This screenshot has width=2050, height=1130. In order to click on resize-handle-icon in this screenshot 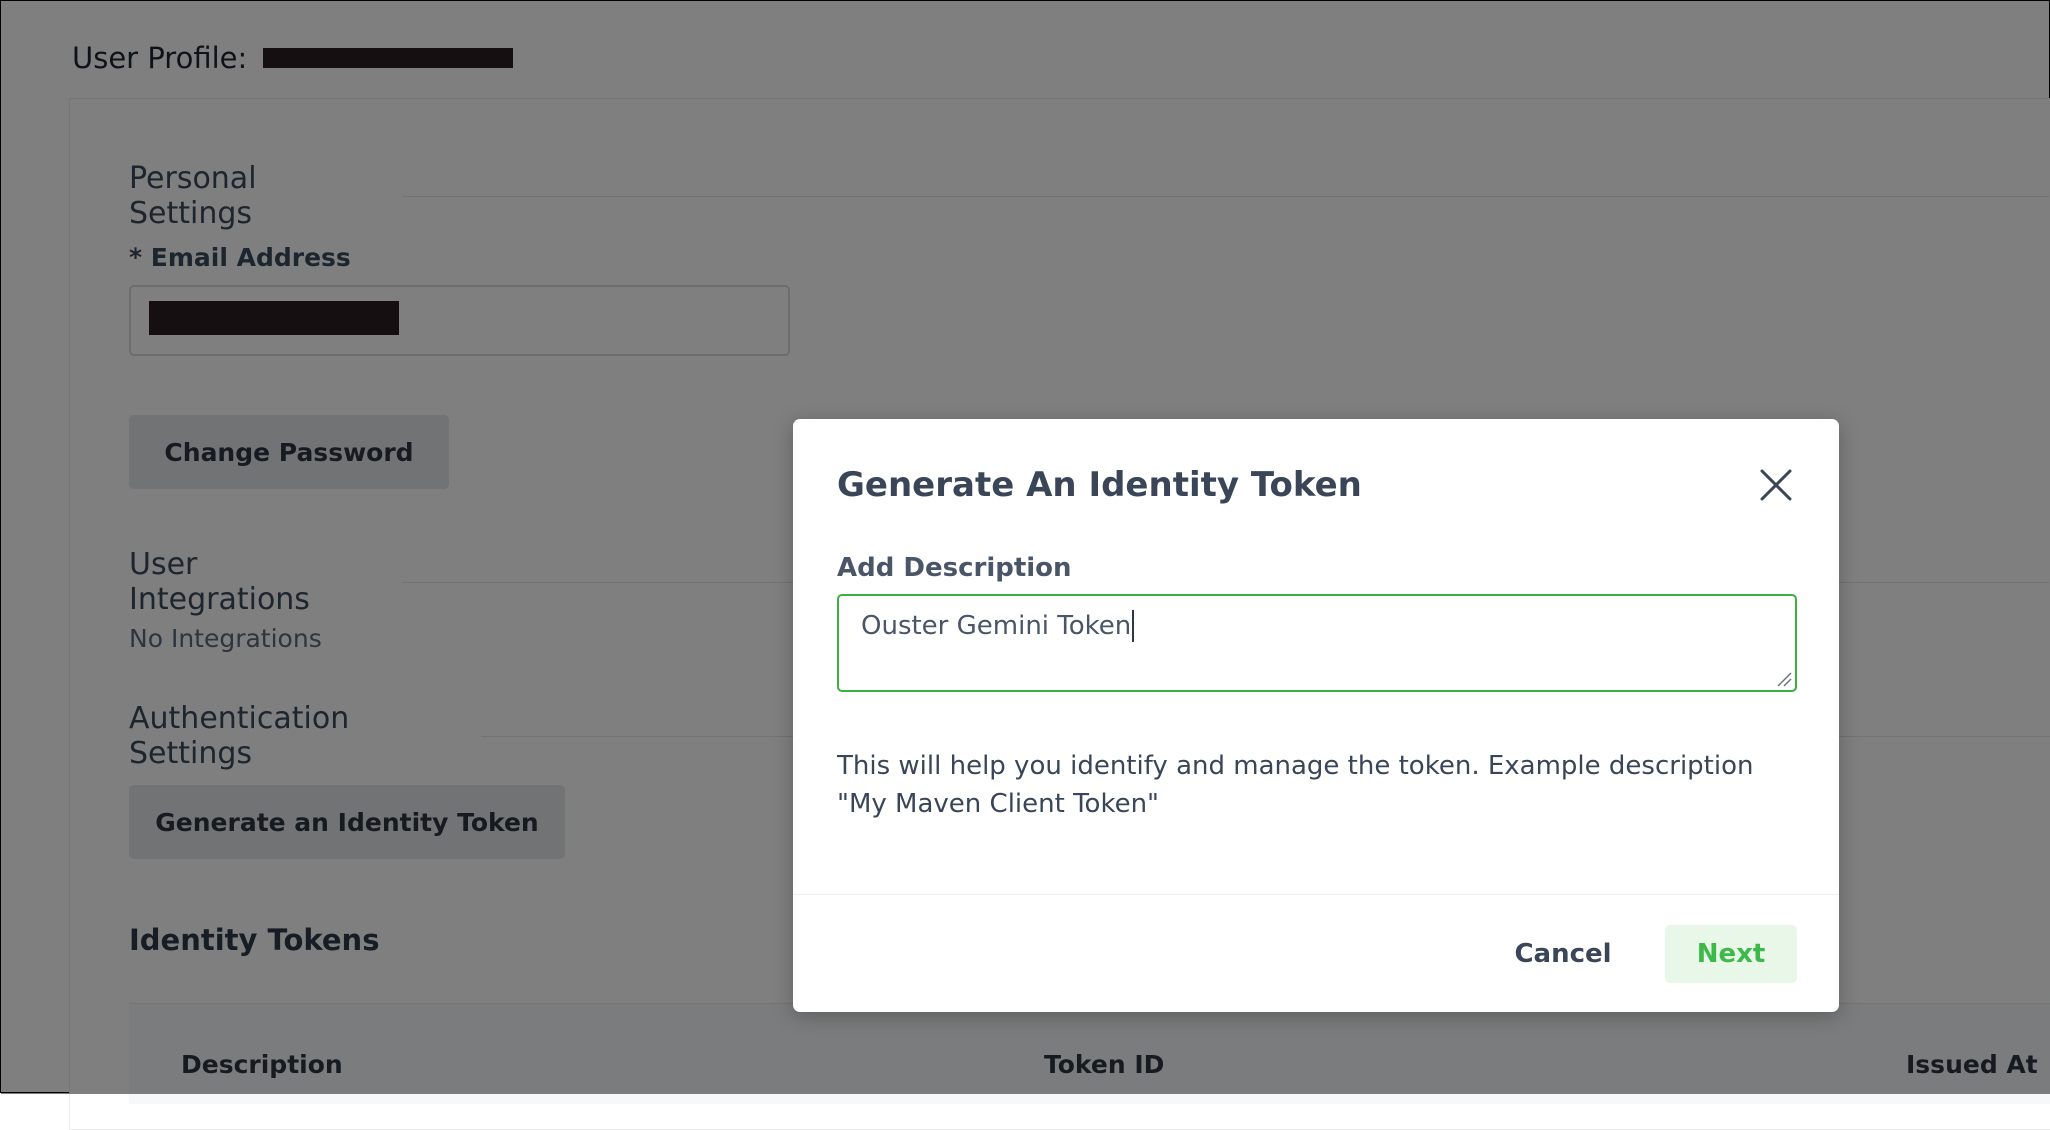, I will do `click(1784, 679)`.